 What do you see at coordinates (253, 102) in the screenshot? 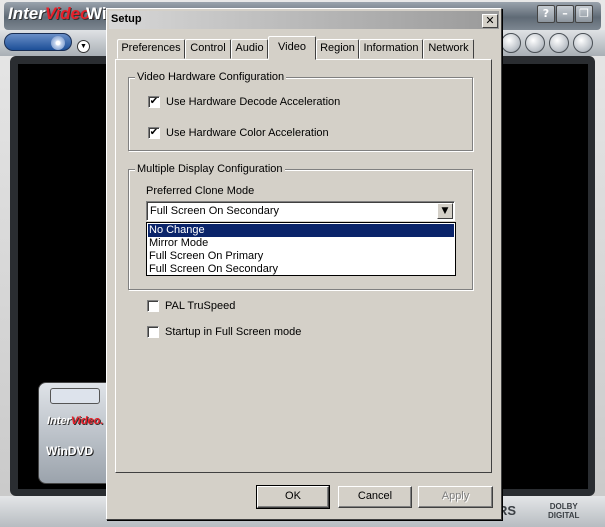
I see `hardware-decode-label: Use Hardware Decode Acceleration` at bounding box center [253, 102].